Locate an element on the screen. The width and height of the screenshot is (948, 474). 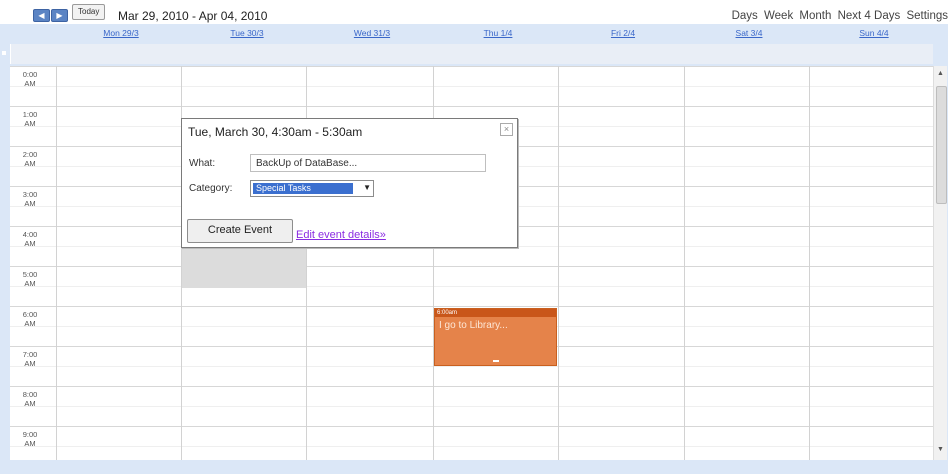
time-label-3am: 3:00 AM is located at coordinates (30, 199).